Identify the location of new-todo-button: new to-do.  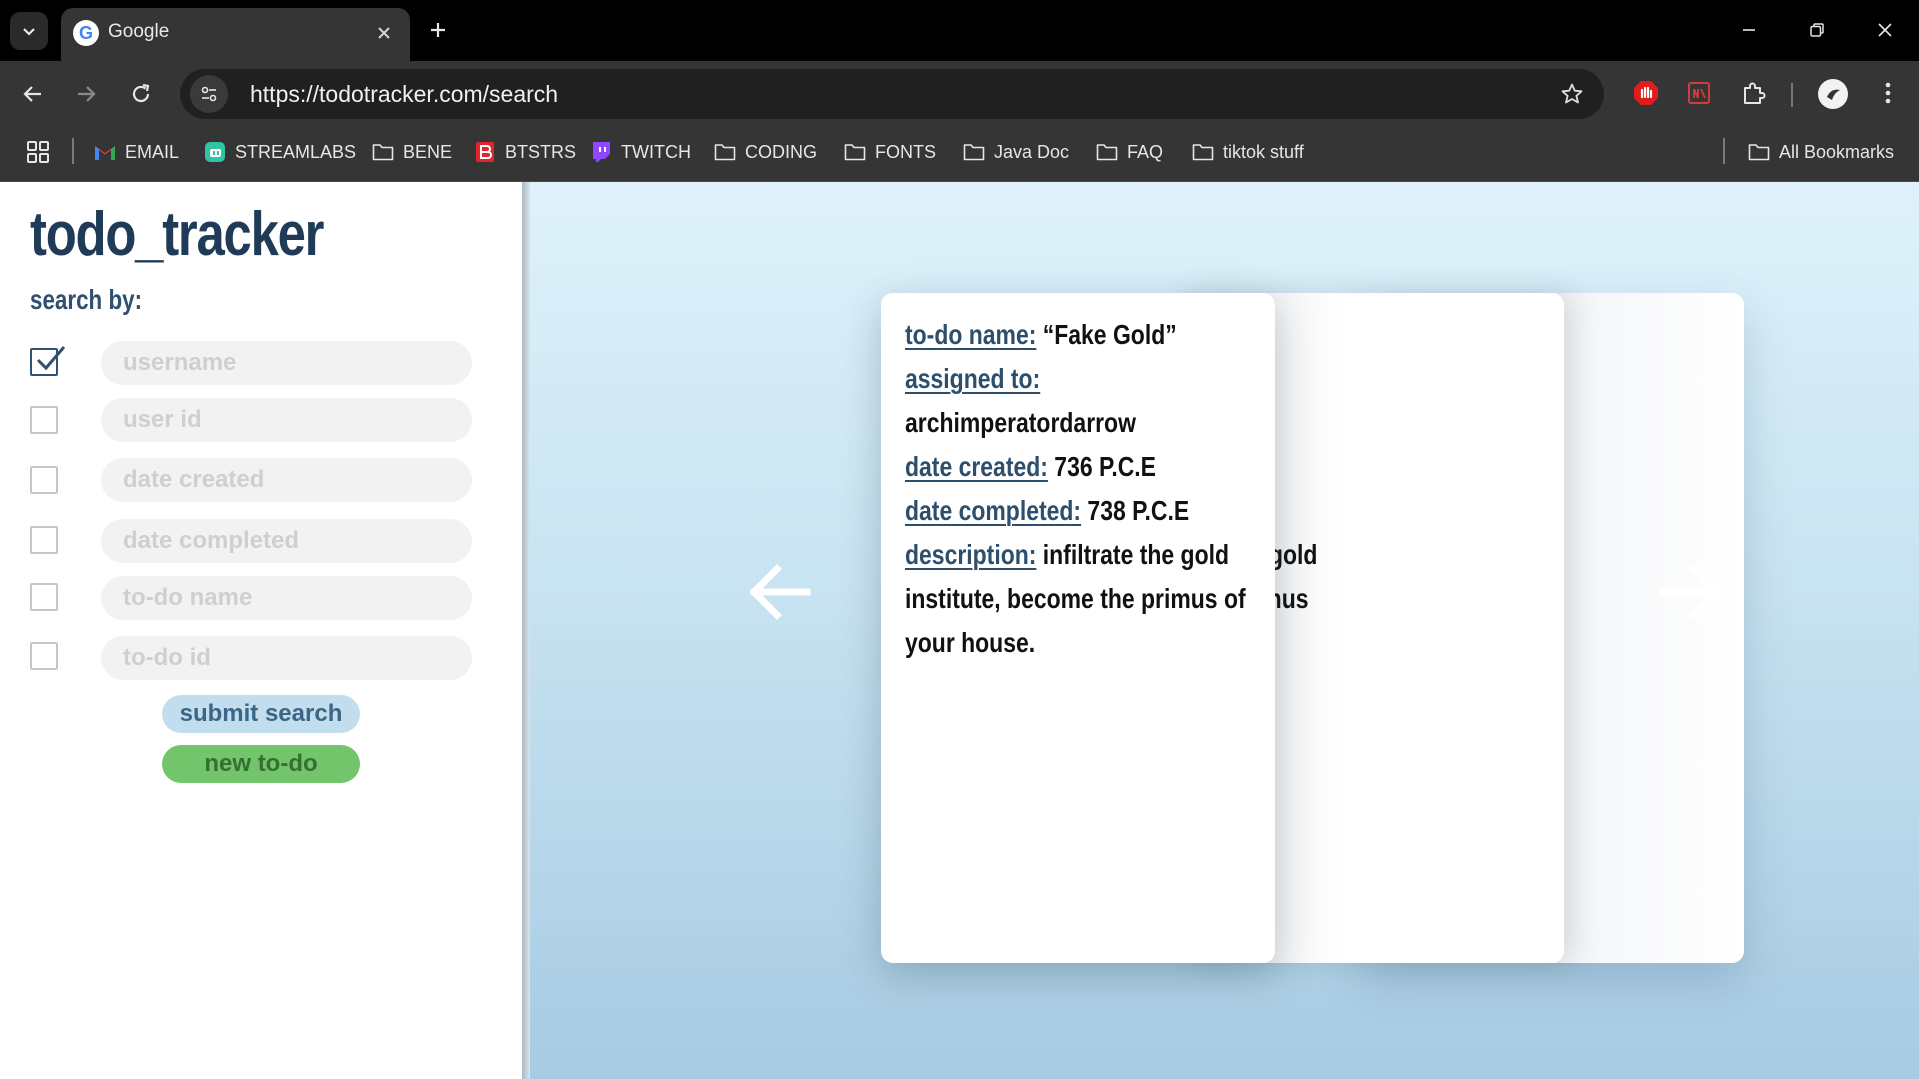
(261, 764).